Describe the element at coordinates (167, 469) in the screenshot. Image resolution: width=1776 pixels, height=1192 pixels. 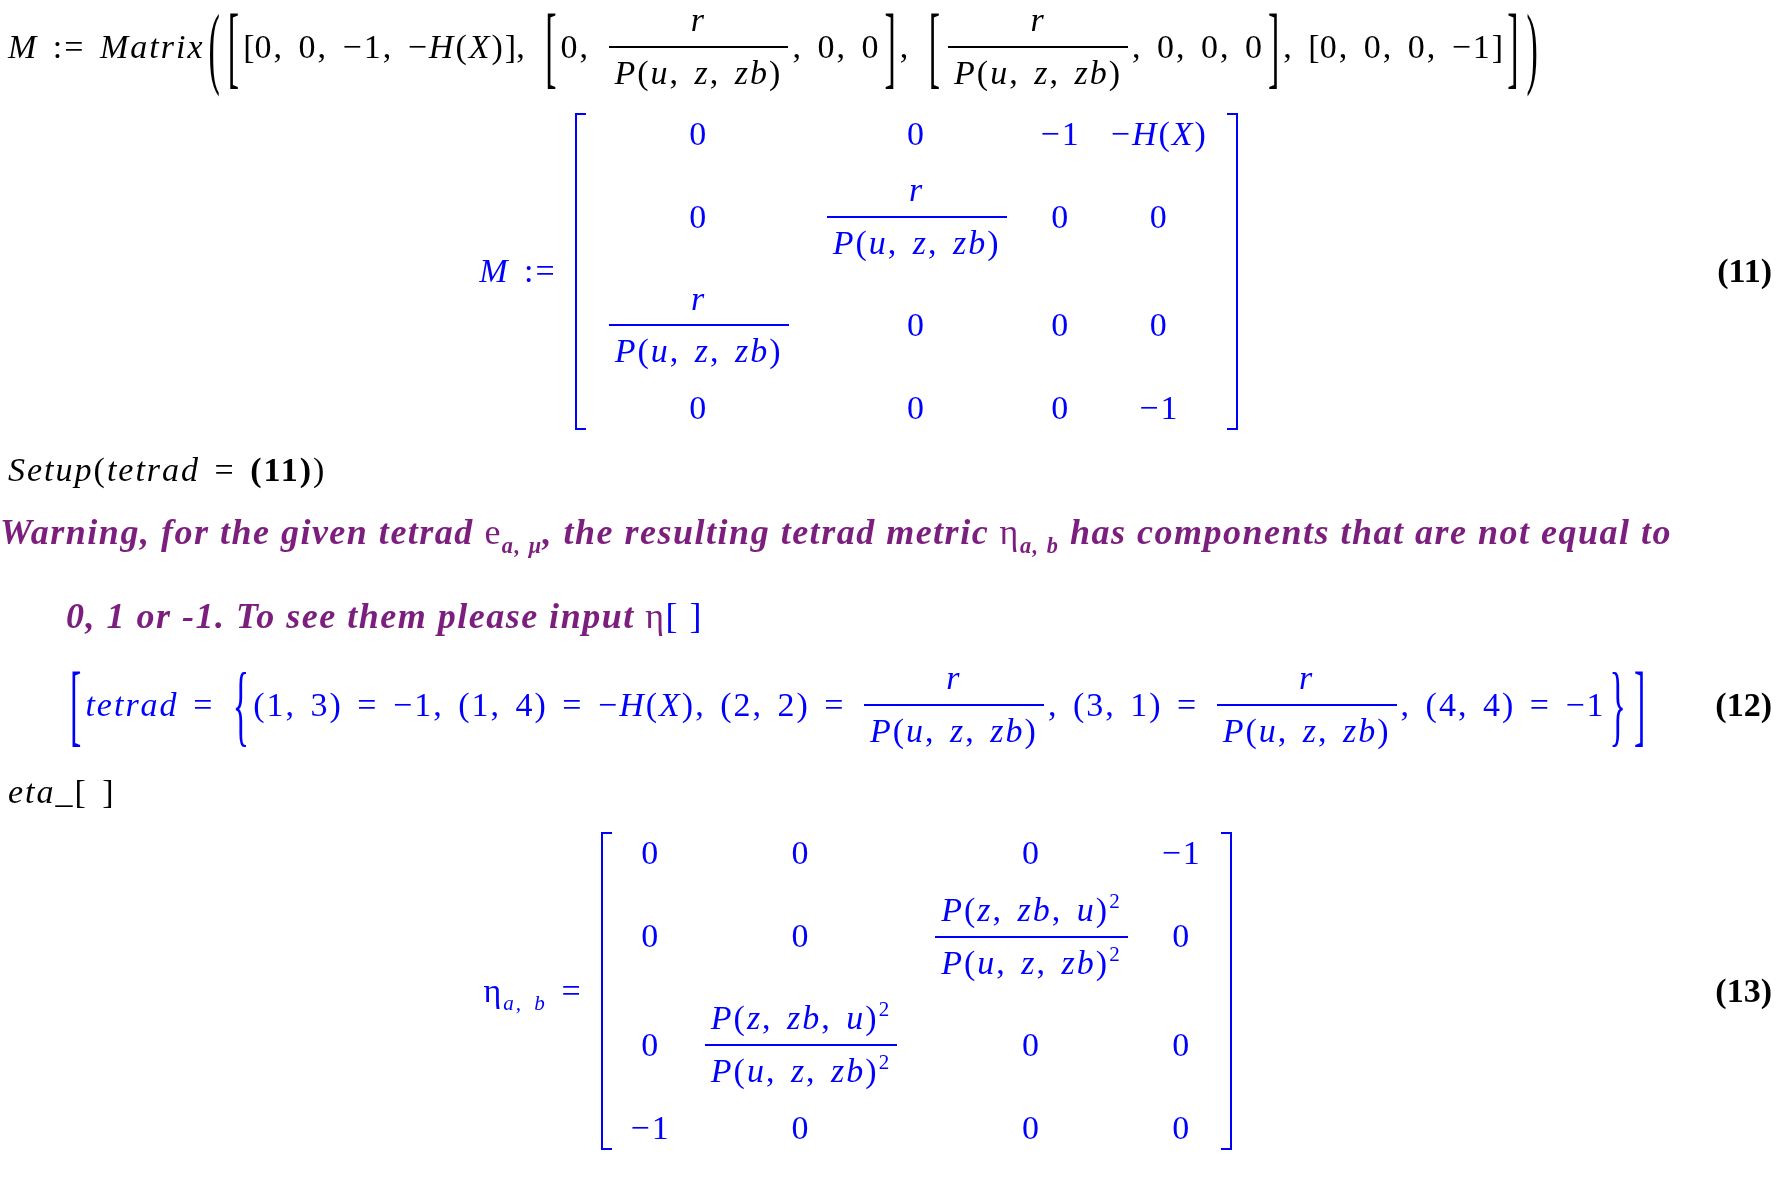
I see `math-text: Setup(tetrad = (11))` at that location.